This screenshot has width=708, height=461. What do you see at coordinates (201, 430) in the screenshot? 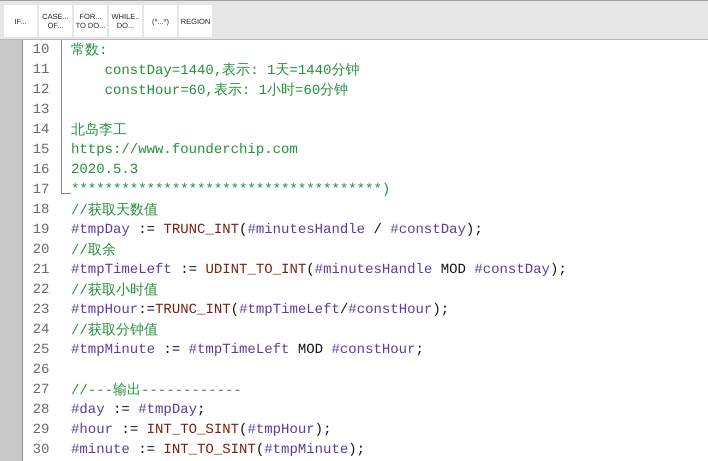
I see `code-line: #hour := INT_TO_SINT(#tmpHour);` at bounding box center [201, 430].